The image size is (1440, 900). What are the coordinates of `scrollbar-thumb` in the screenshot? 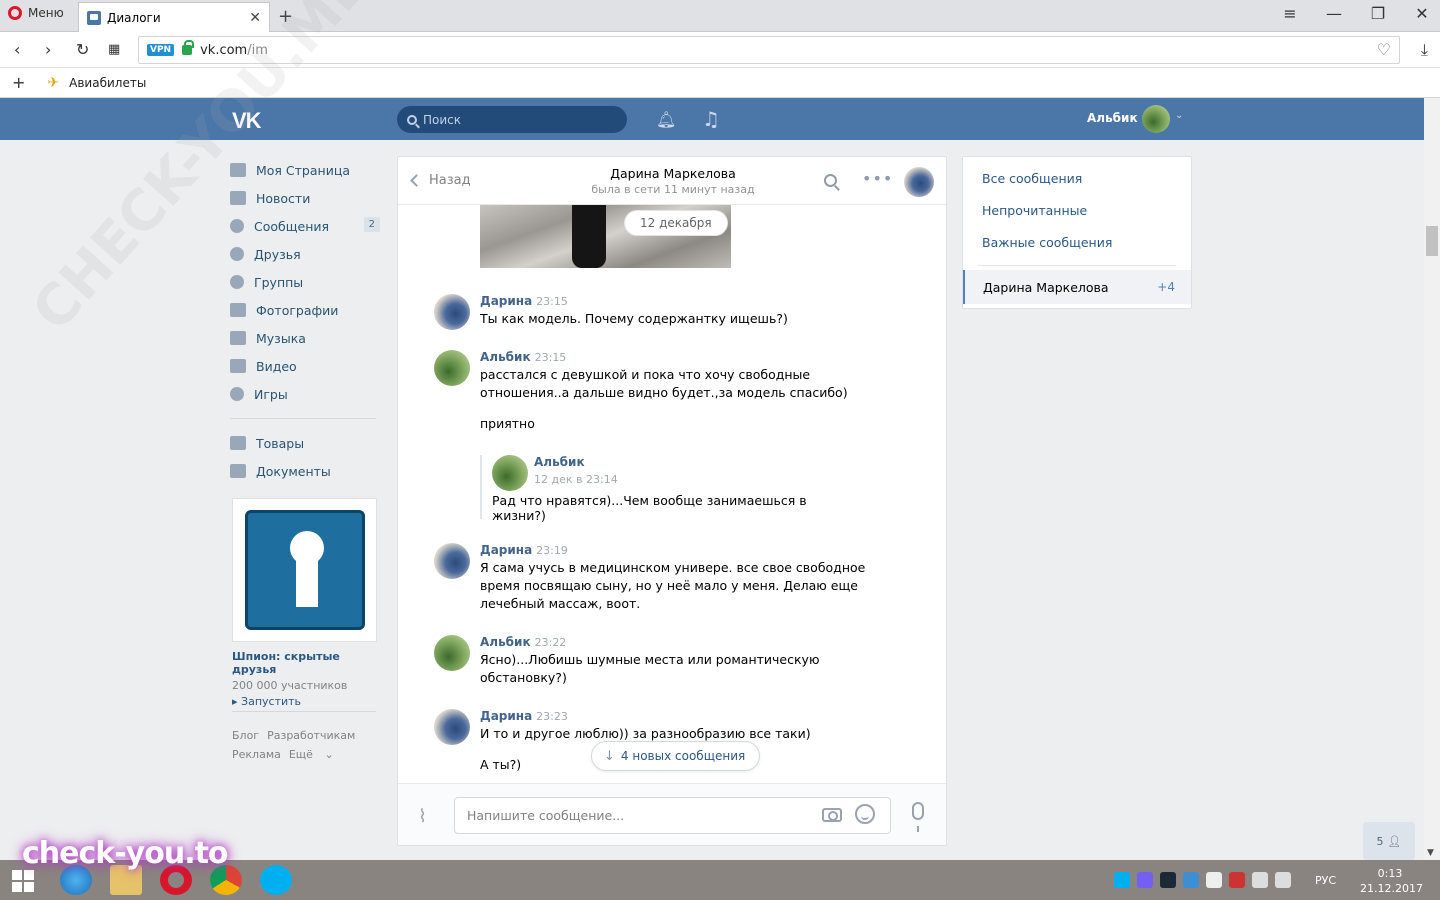 It's located at (1432, 241).